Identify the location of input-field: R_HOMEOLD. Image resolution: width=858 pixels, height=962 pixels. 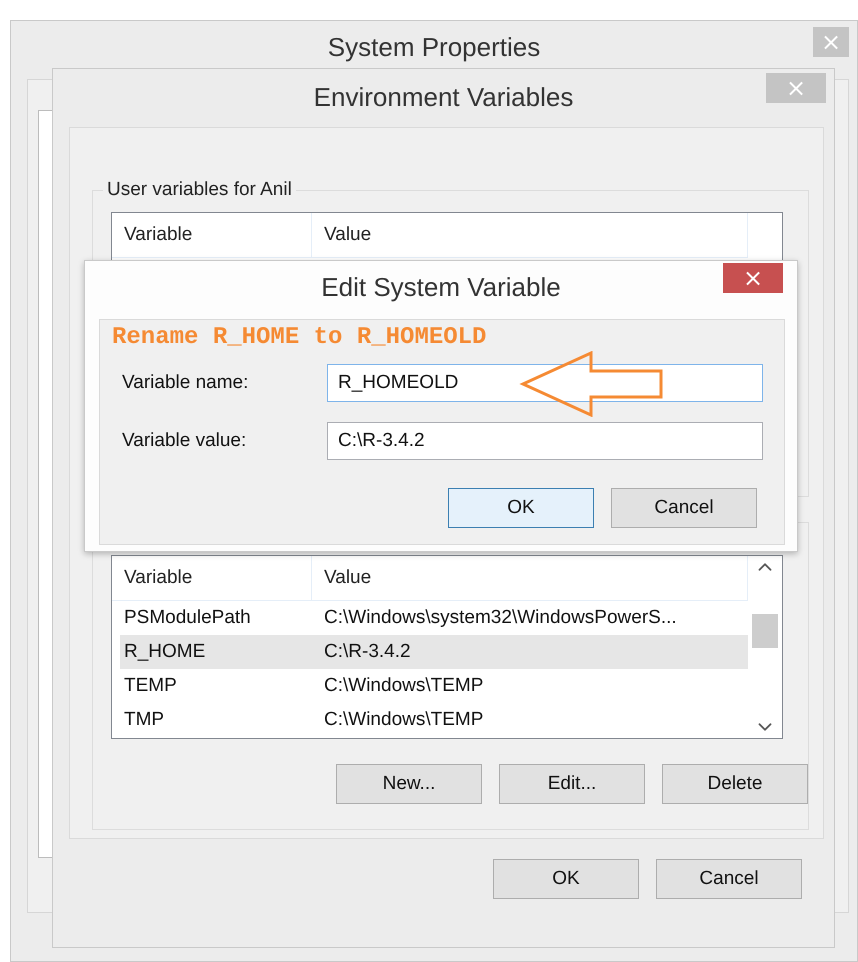
(545, 383).